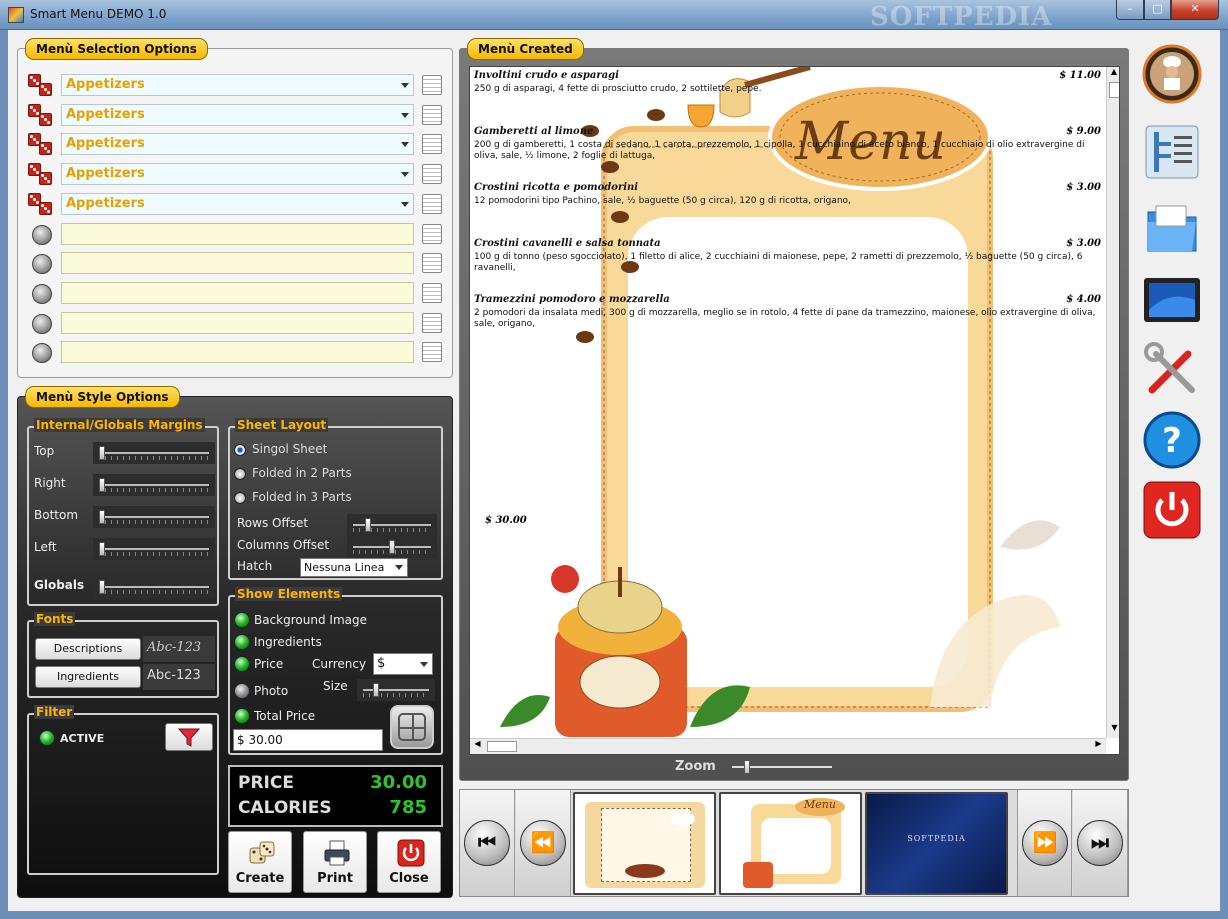 Image resolution: width=1228 pixels, height=919 pixels. Describe the element at coordinates (242, 691) in the screenshot. I see `photo-led` at that location.